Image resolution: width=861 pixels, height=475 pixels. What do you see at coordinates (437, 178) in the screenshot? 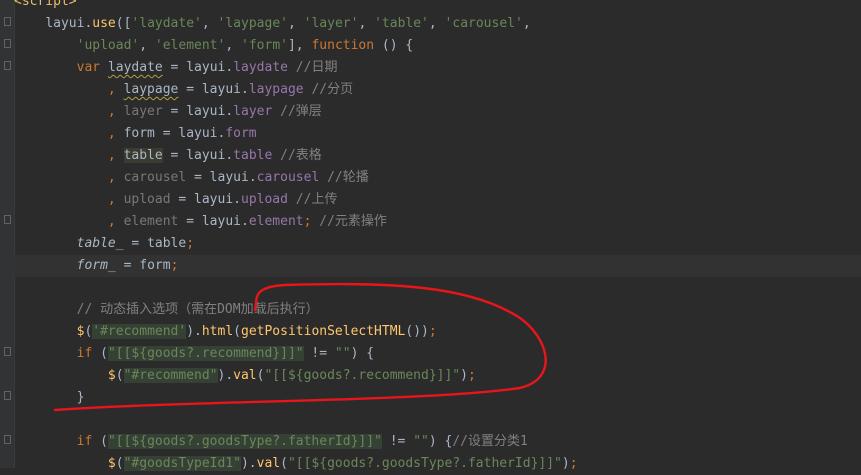
I see `code-line: , carousel = layui.carousel //轮播` at bounding box center [437, 178].